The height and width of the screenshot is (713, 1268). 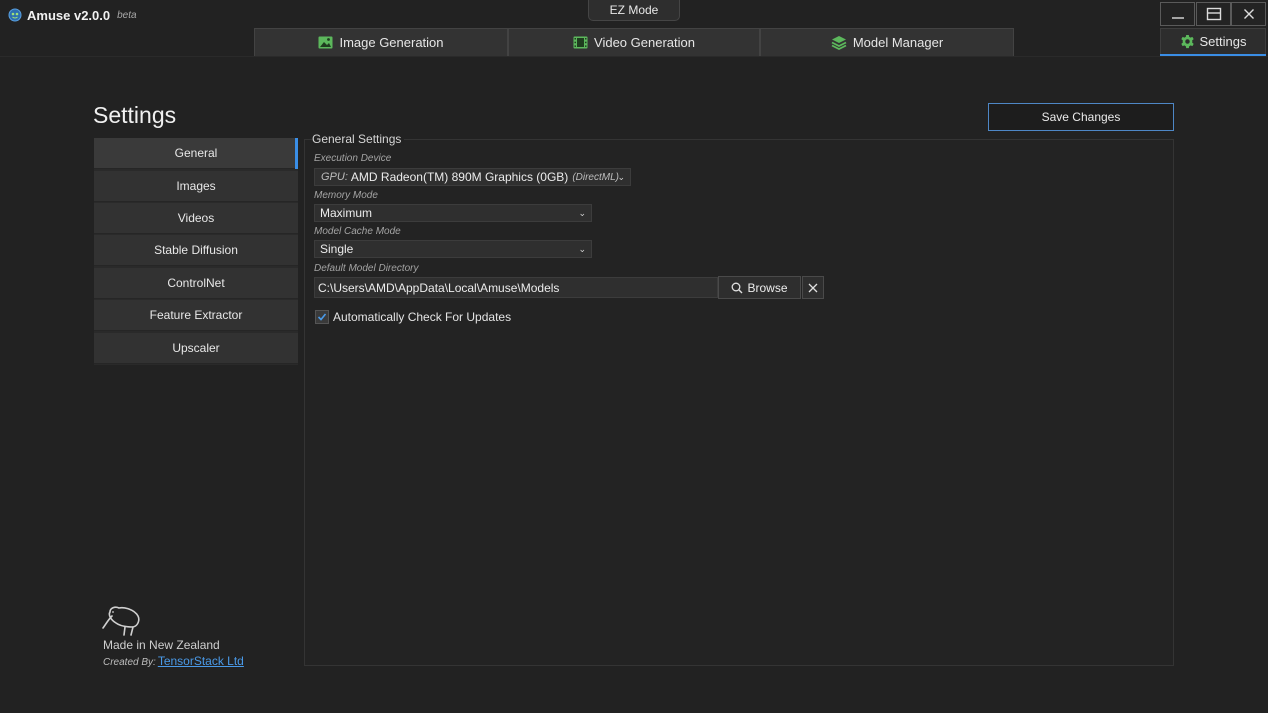 What do you see at coordinates (366, 268) in the screenshot?
I see `model-directory-label: Default Model Directory` at bounding box center [366, 268].